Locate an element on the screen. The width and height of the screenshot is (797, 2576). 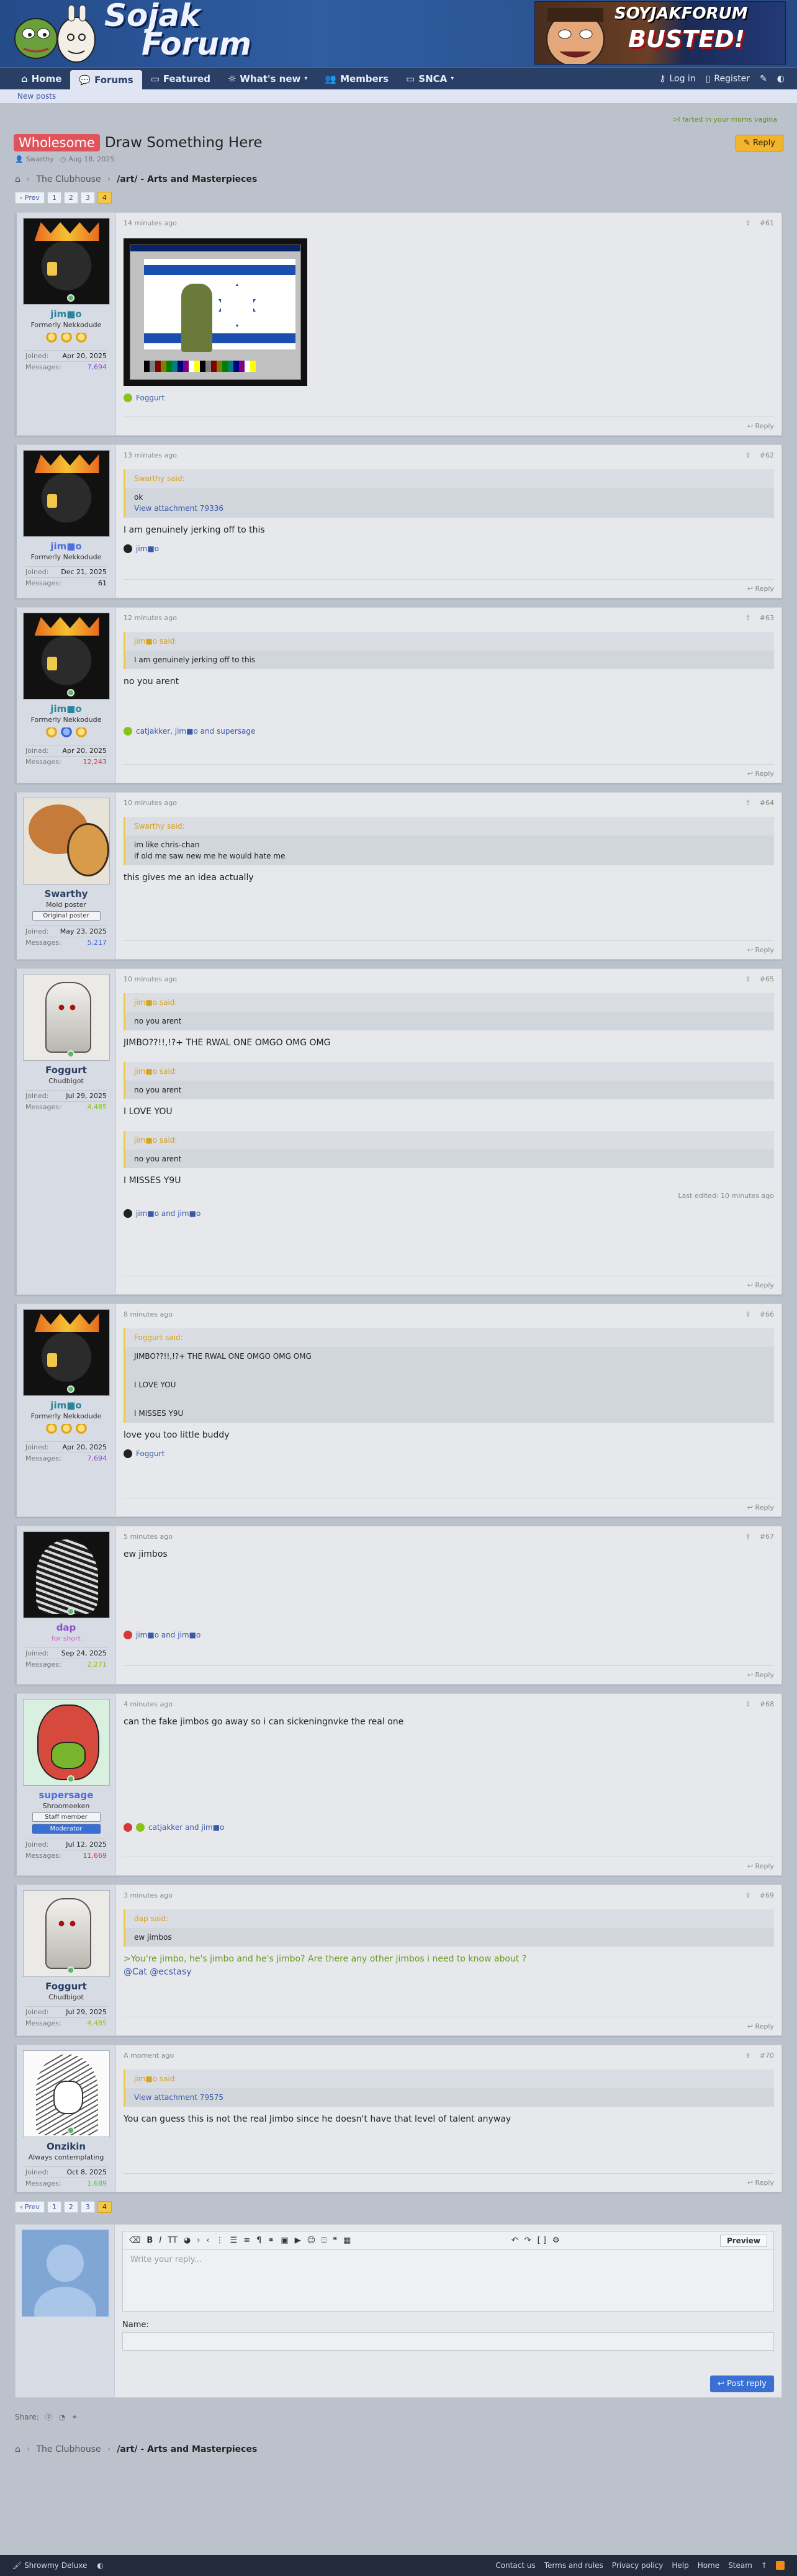
pager-page-3: 3 is located at coordinates (88, 198).